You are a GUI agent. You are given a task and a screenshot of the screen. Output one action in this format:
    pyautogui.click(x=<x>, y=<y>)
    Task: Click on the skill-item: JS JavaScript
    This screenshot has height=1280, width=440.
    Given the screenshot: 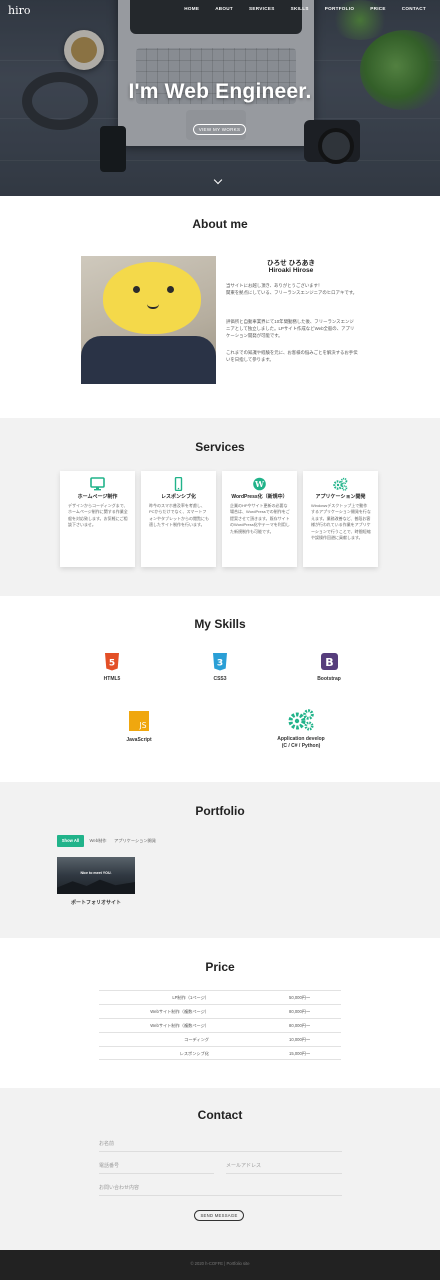 What is the action you would take?
    pyautogui.click(x=139, y=727)
    